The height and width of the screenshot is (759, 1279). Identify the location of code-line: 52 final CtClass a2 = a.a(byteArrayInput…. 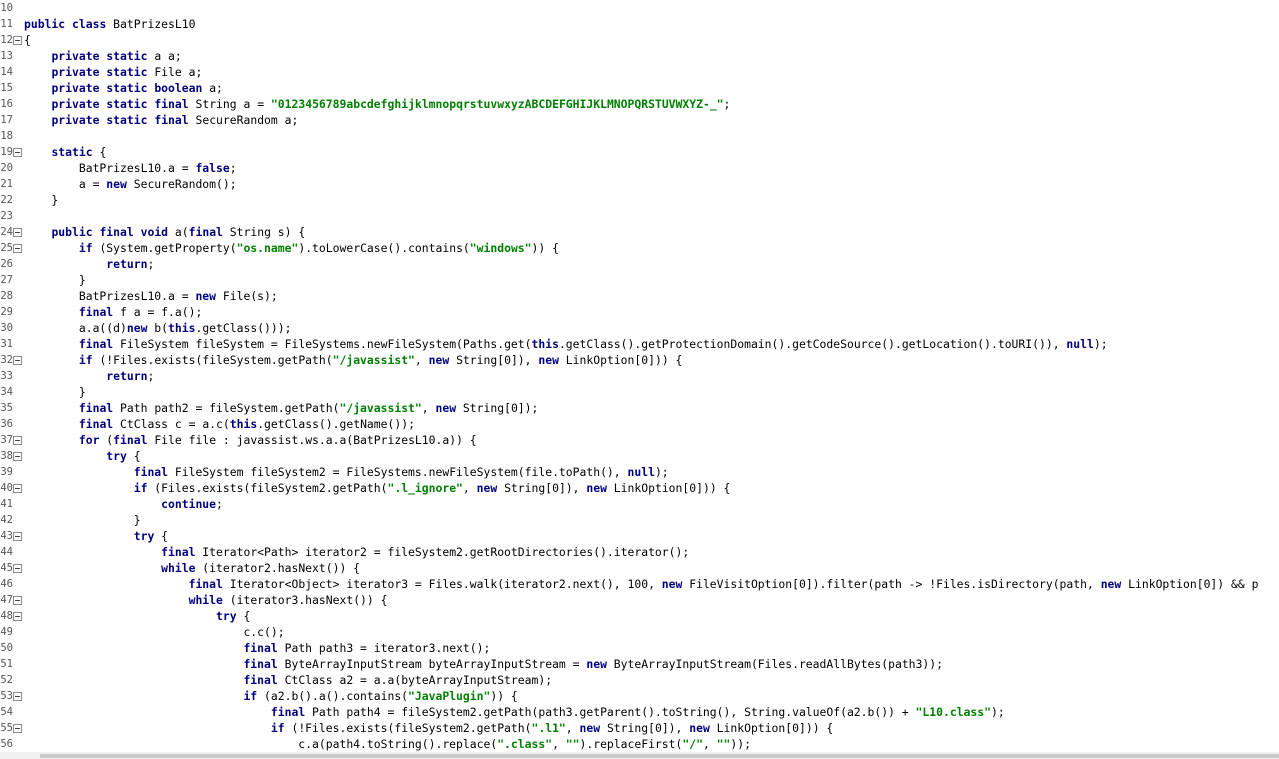
(639, 680).